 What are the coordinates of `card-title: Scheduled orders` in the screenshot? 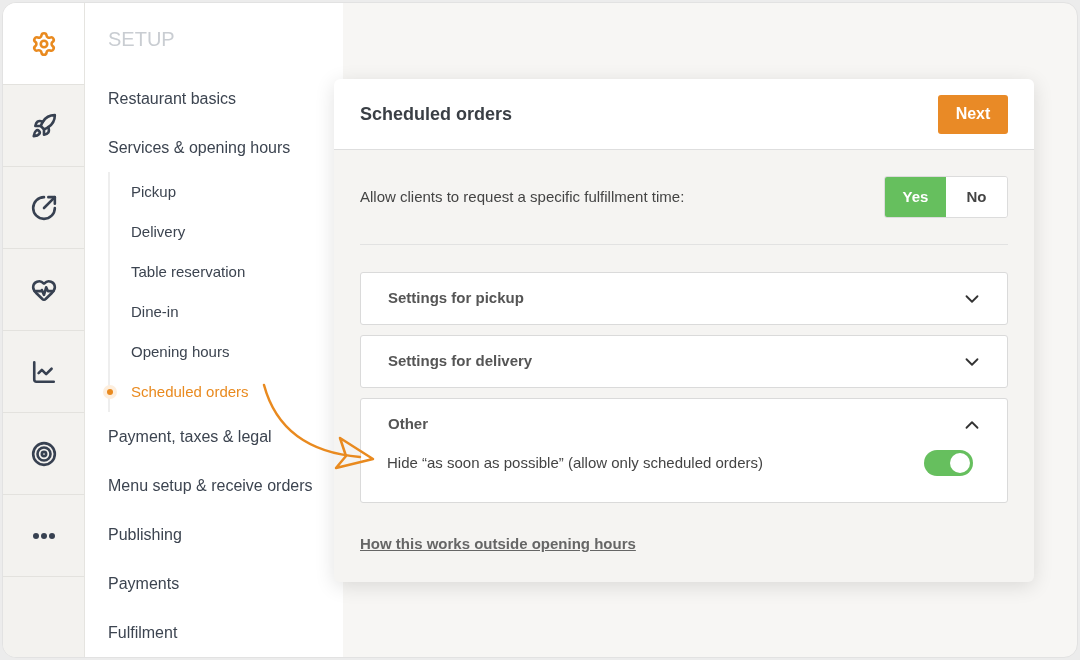 It's located at (436, 114).